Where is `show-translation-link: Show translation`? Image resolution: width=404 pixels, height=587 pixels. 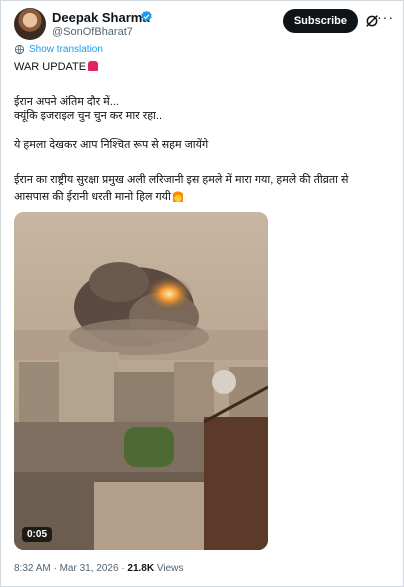 show-translation-link: Show translation is located at coordinates (58, 49).